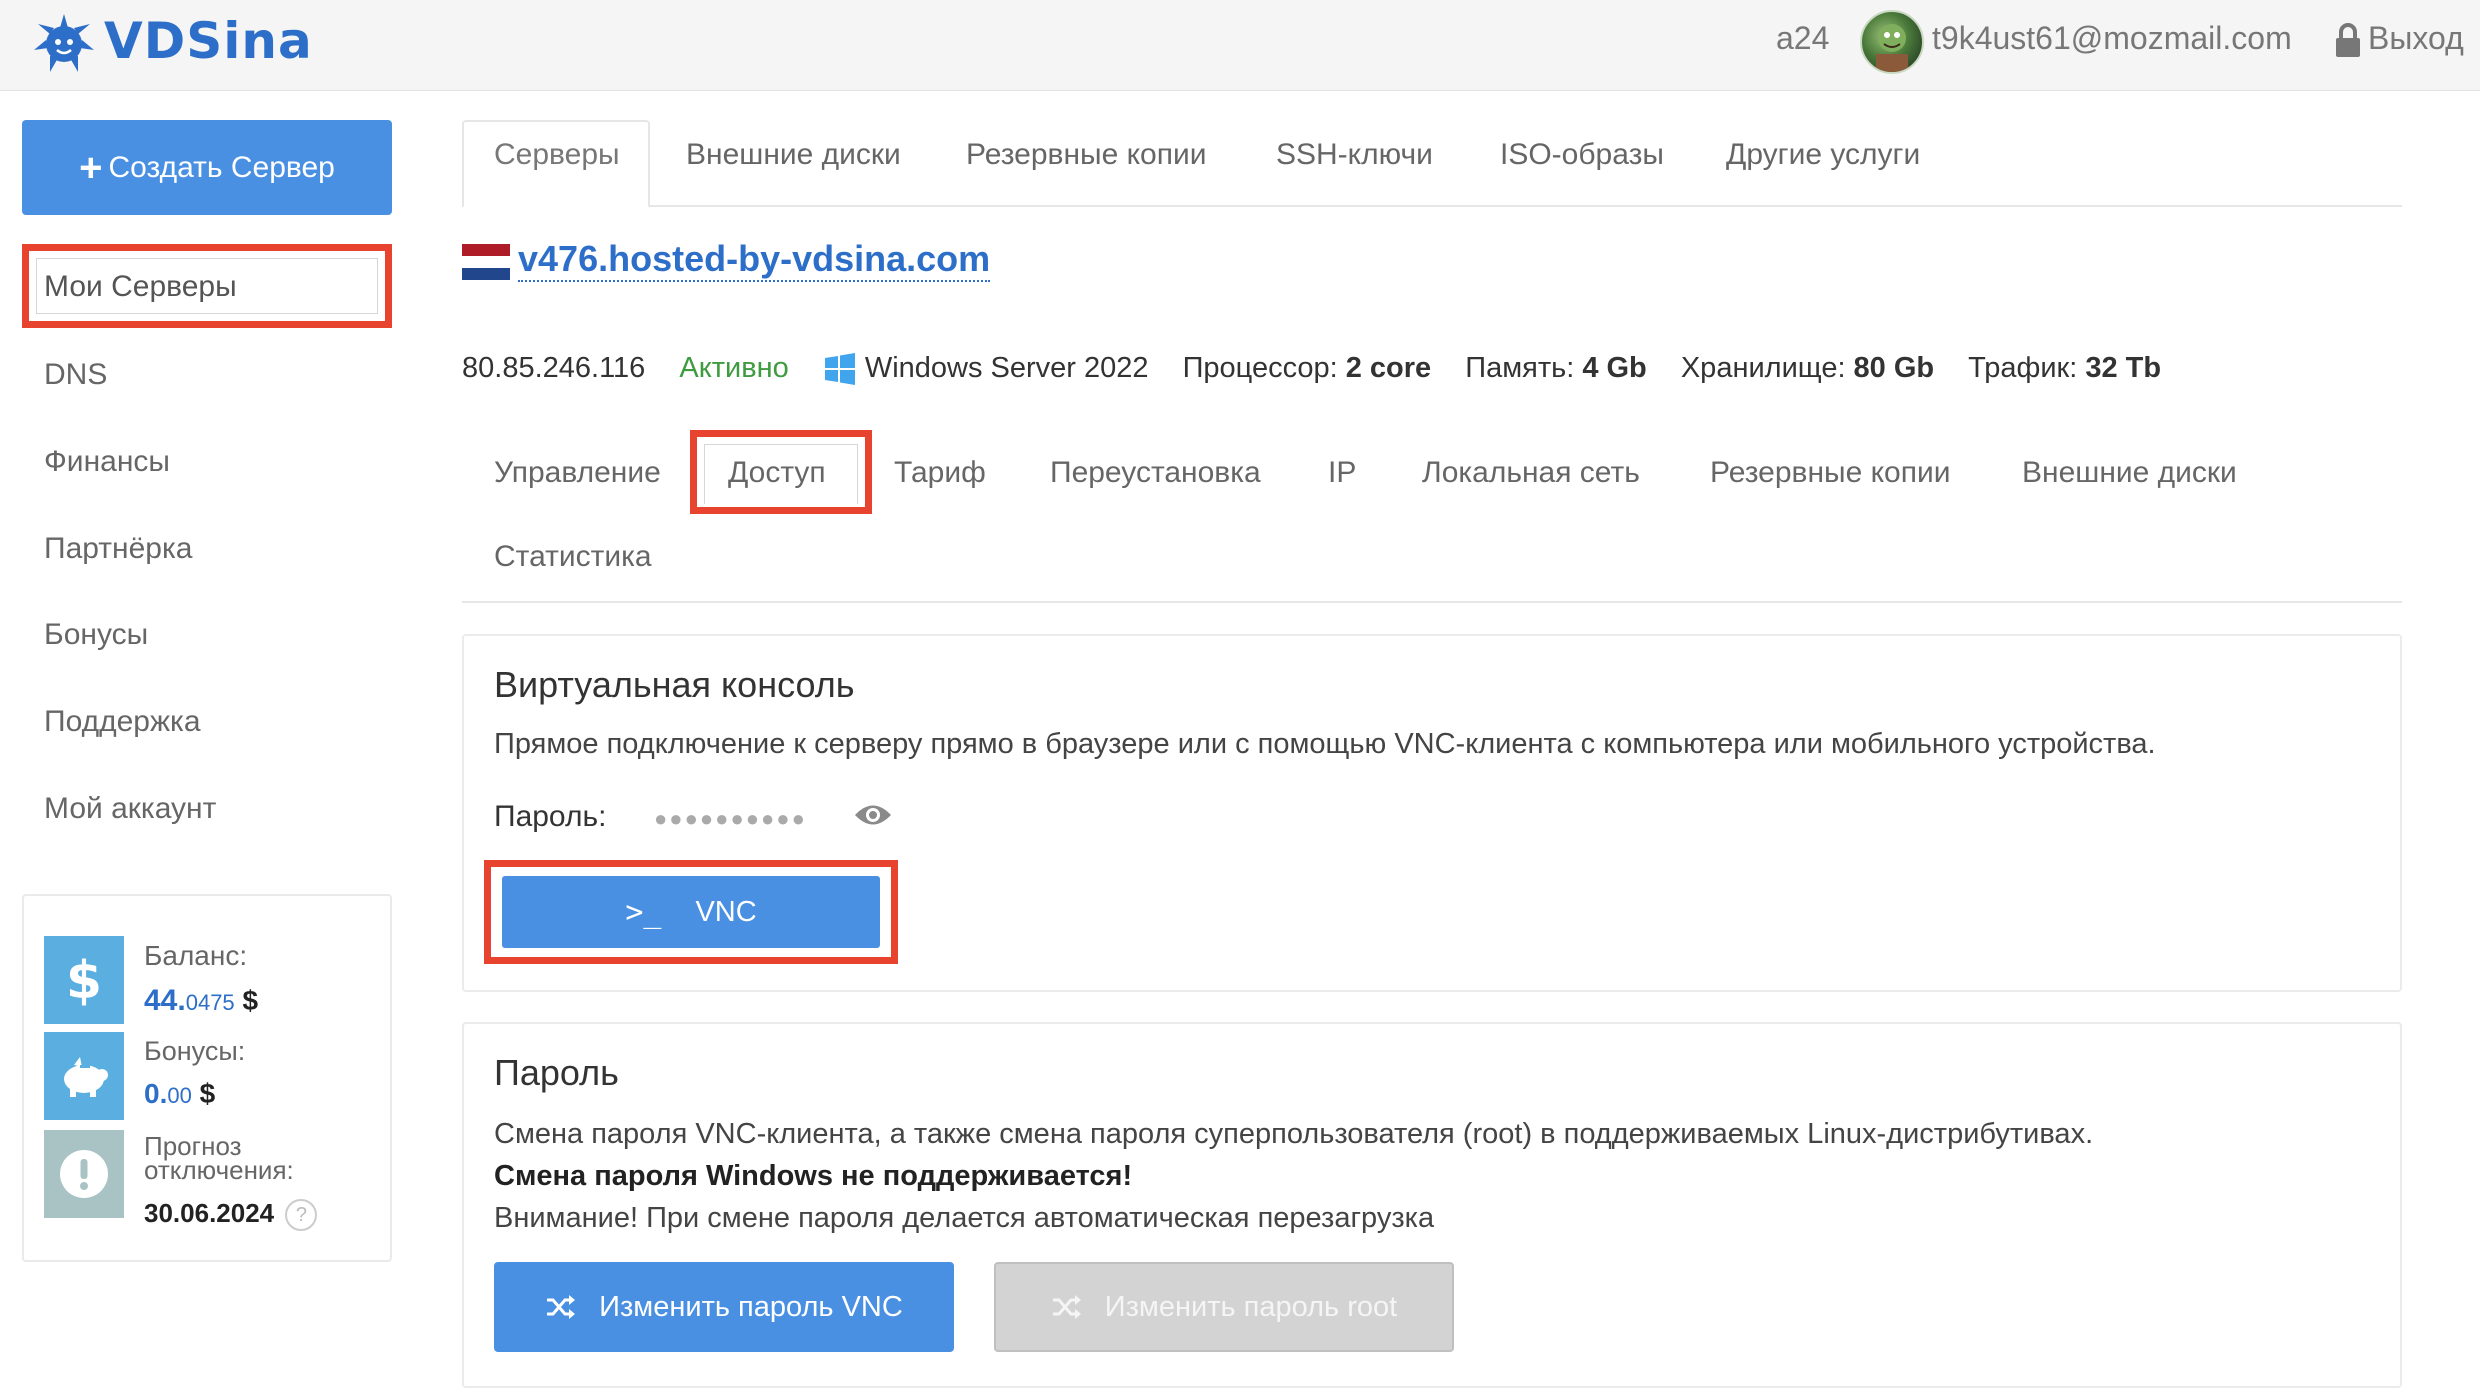 Image resolution: width=2480 pixels, height=1400 pixels. Describe the element at coordinates (221, 167) in the screenshot. I see `create-server-label: Создать Сервер` at that location.